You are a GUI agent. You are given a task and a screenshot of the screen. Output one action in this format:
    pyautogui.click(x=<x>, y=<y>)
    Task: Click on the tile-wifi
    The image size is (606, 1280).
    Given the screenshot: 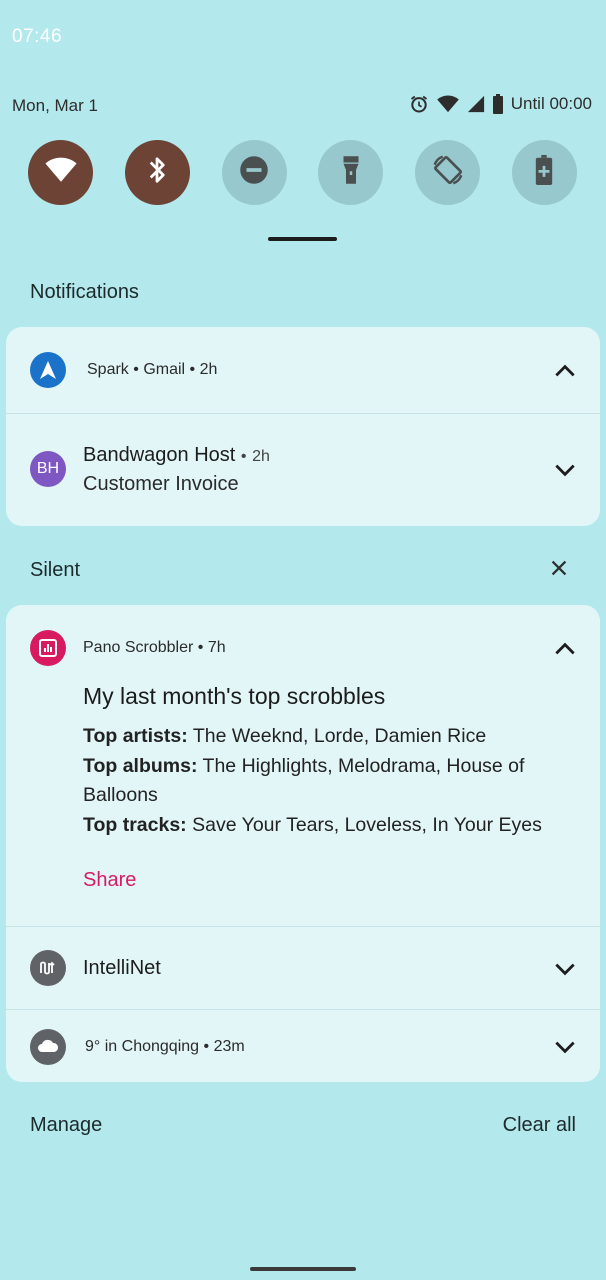 What is the action you would take?
    pyautogui.click(x=60, y=172)
    